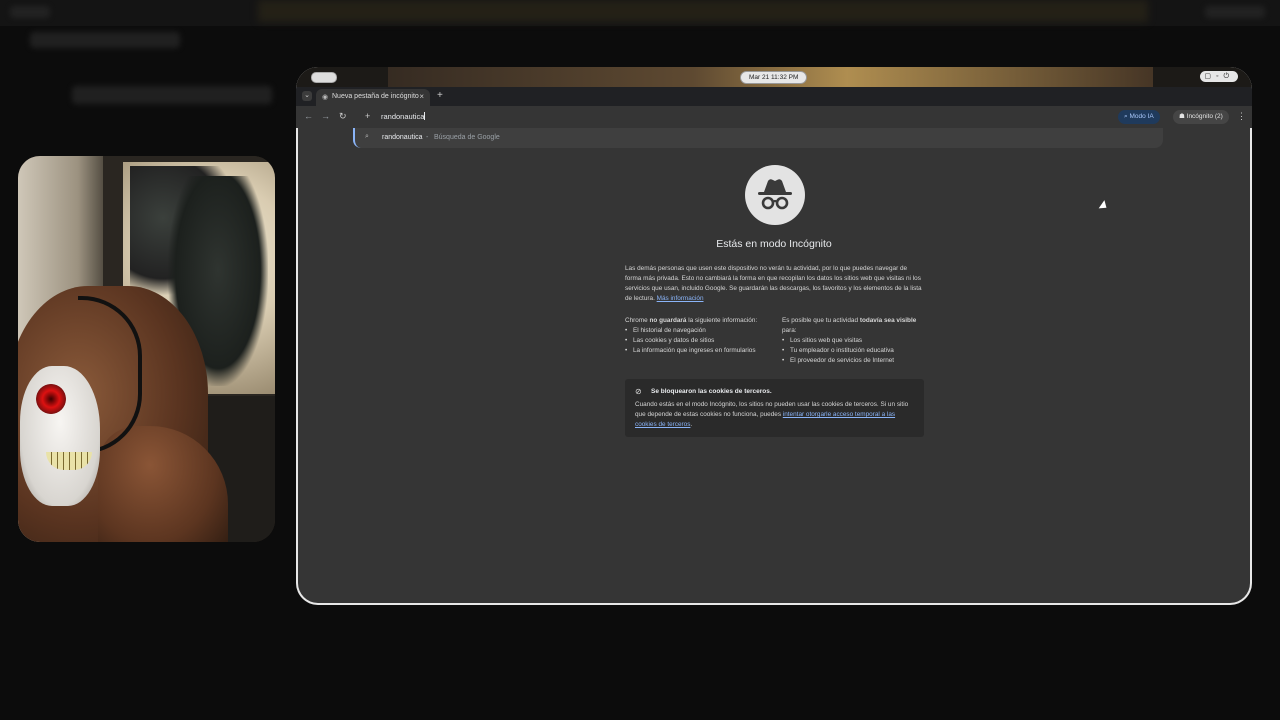 The width and height of the screenshot is (1280, 720). What do you see at coordinates (774, 244) in the screenshot?
I see `page-title: Estás en modo Incógnito` at bounding box center [774, 244].